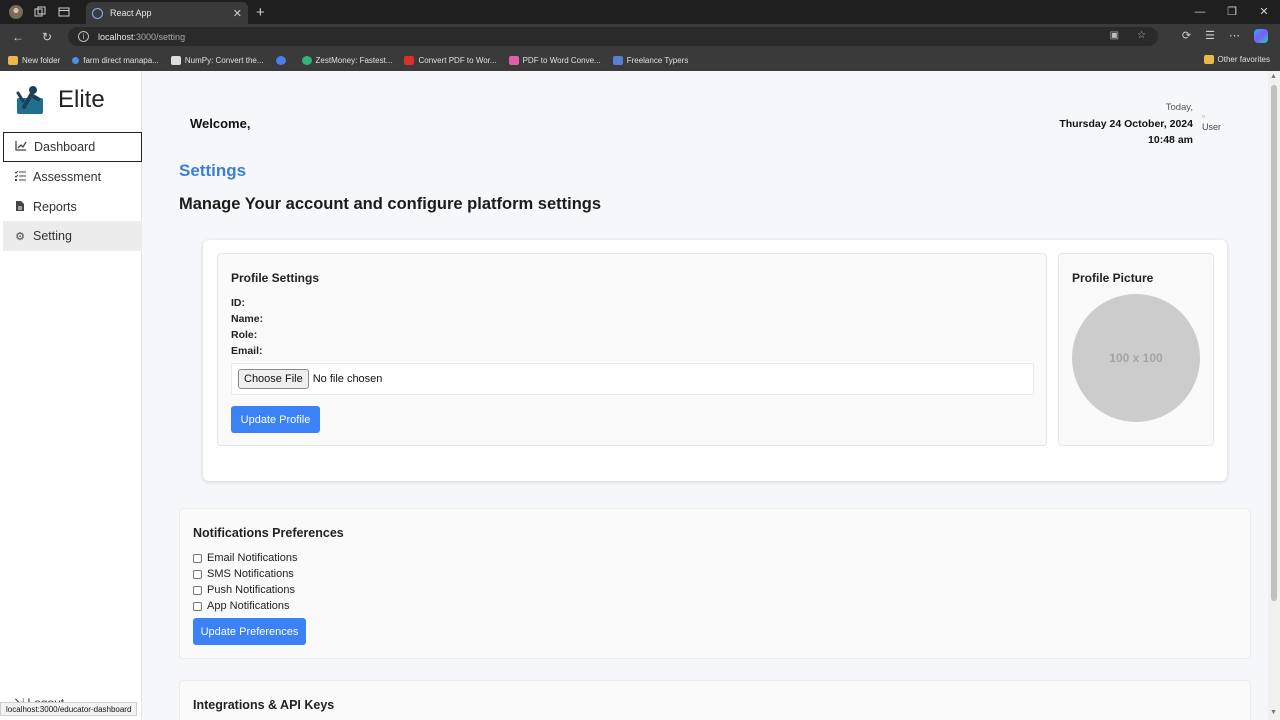 Image resolution: width=1280 pixels, height=720 pixels. I want to click on id-label: ID:, so click(238, 303).